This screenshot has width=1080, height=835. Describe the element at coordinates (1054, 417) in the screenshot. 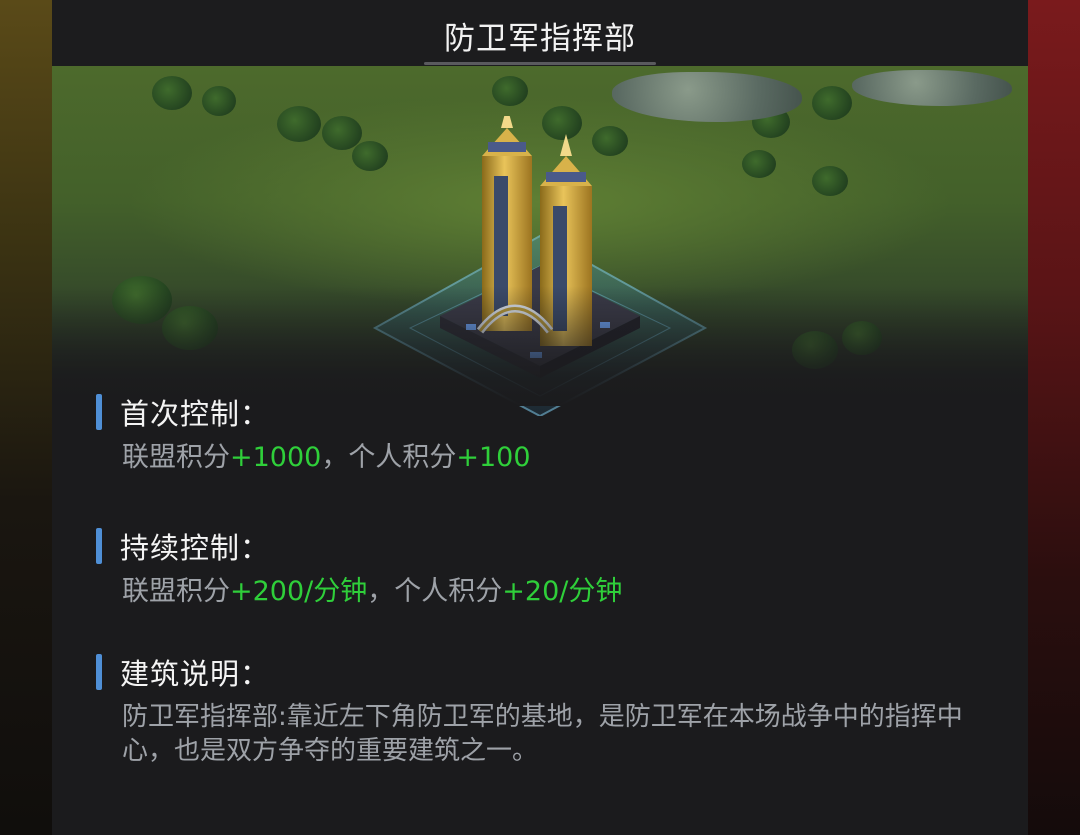

I see `background-right-edge` at that location.